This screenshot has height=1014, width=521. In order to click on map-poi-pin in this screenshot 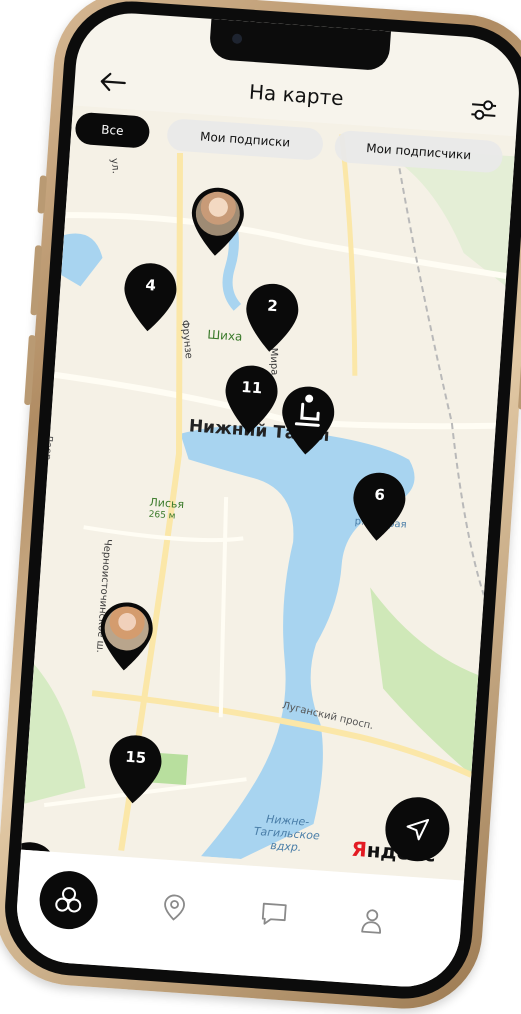, I will do `click(307, 421)`.